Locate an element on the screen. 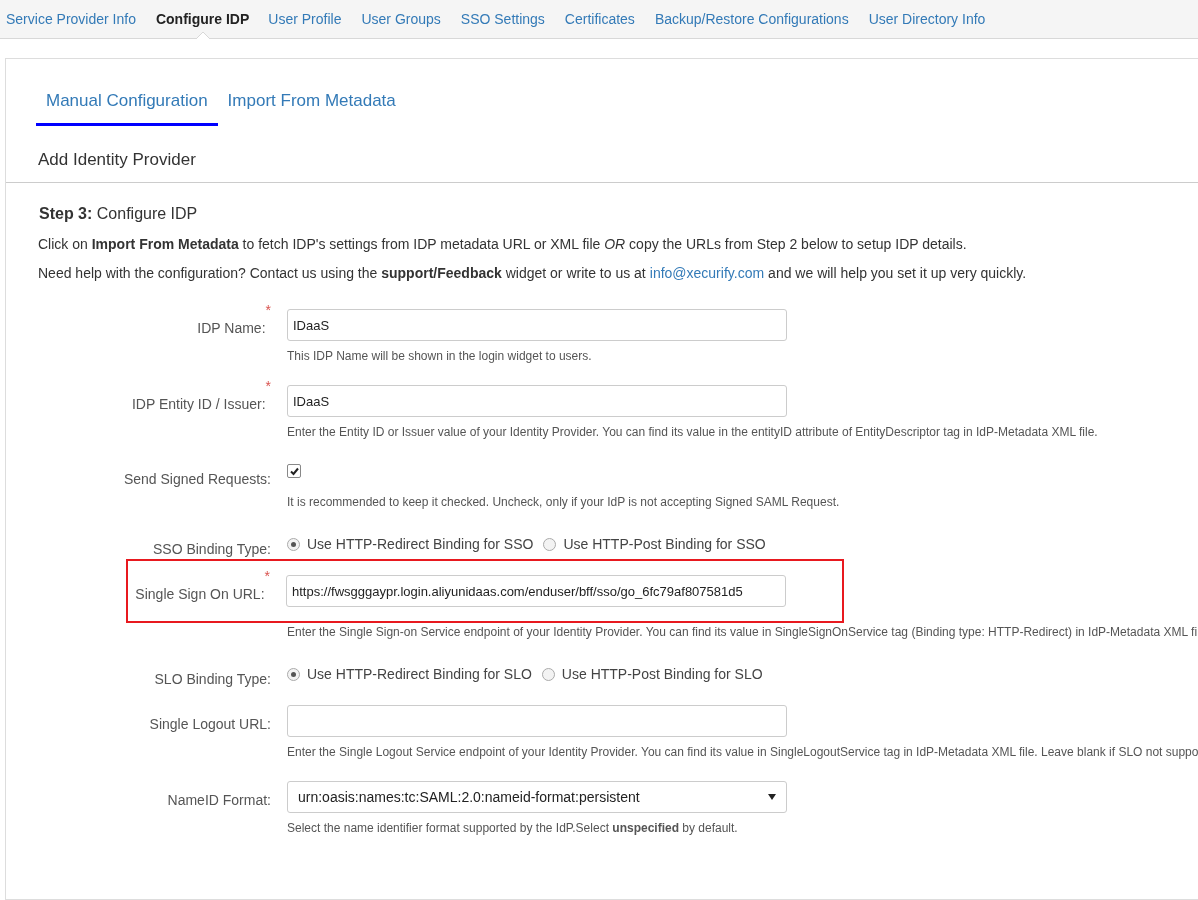 The height and width of the screenshot is (900, 1198). field-hint: Enter the Entity ID or Issuer value of your Identity Provider. You can find its value in the entityID attribute of EntityDescriptor tag in IdP-Metadata XML file. is located at coordinates (693, 432).